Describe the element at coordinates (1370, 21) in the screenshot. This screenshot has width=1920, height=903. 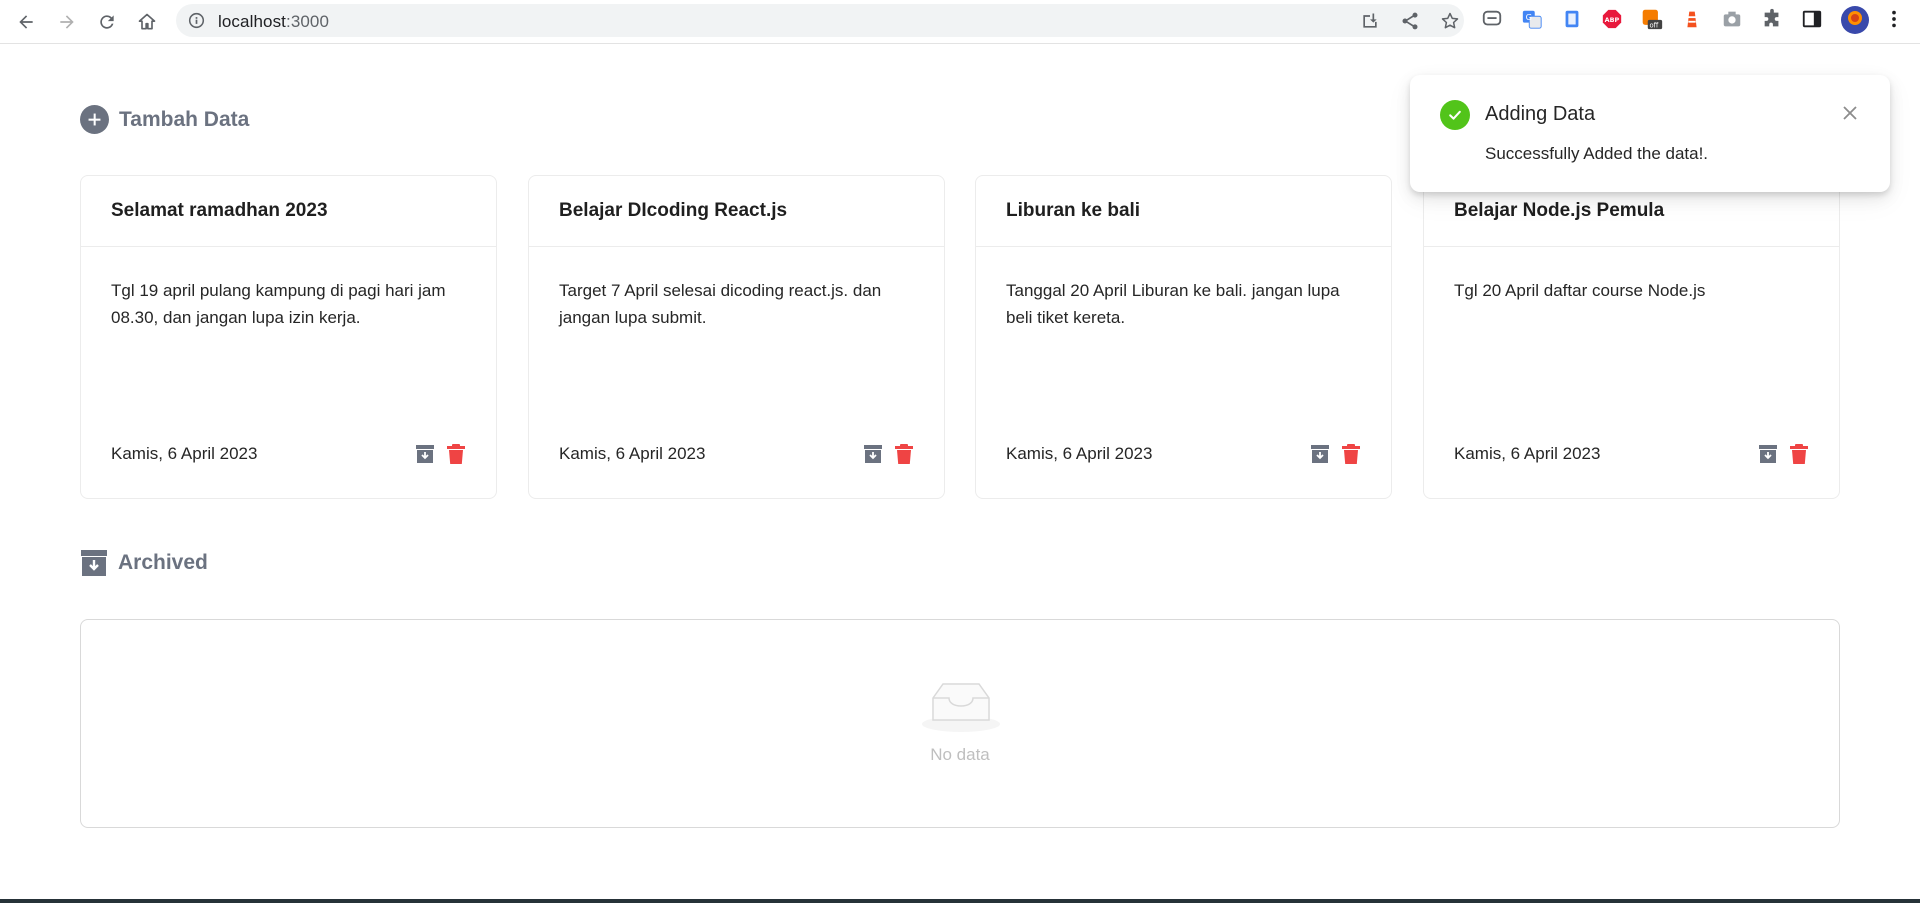
I see `install-icon` at that location.